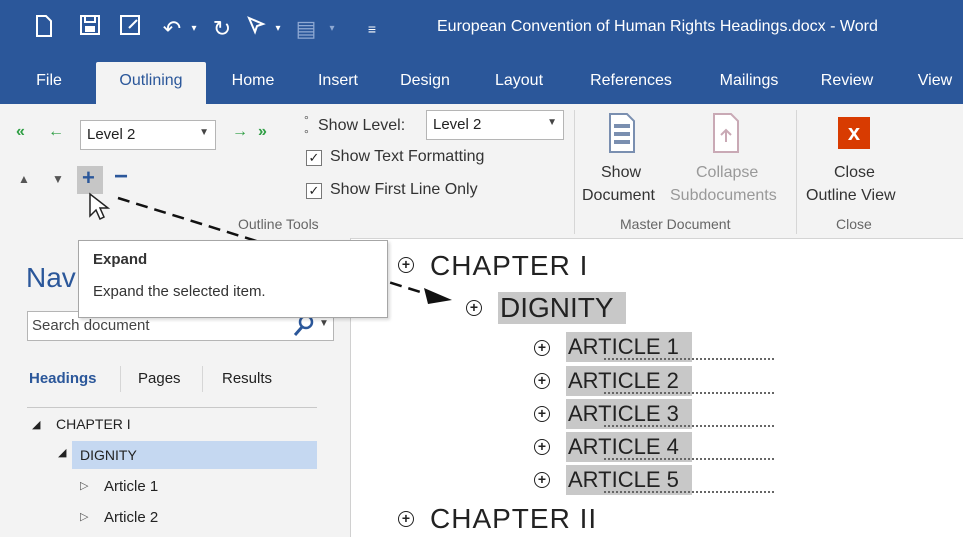  What do you see at coordinates (120, 259) in the screenshot?
I see `tooltip-title: Expand` at bounding box center [120, 259].